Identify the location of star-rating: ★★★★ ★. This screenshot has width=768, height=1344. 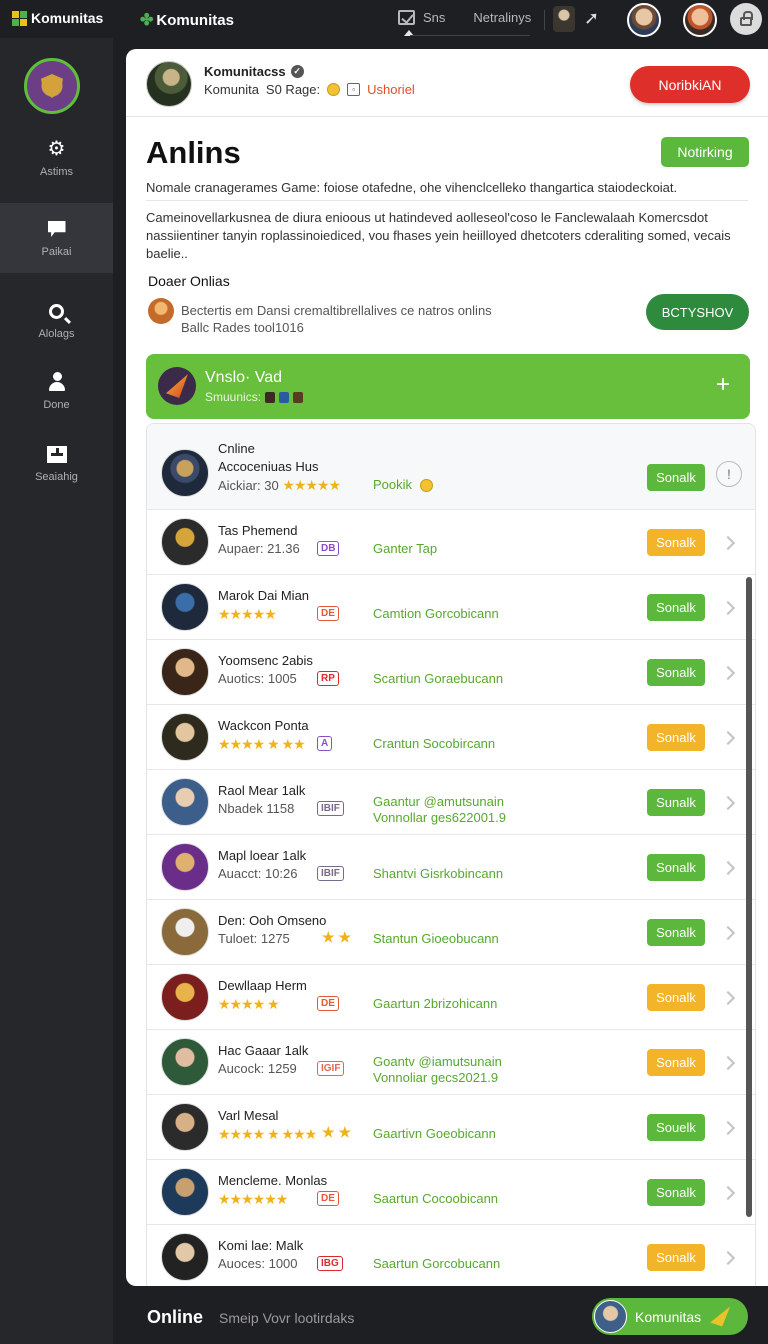
(249, 1004).